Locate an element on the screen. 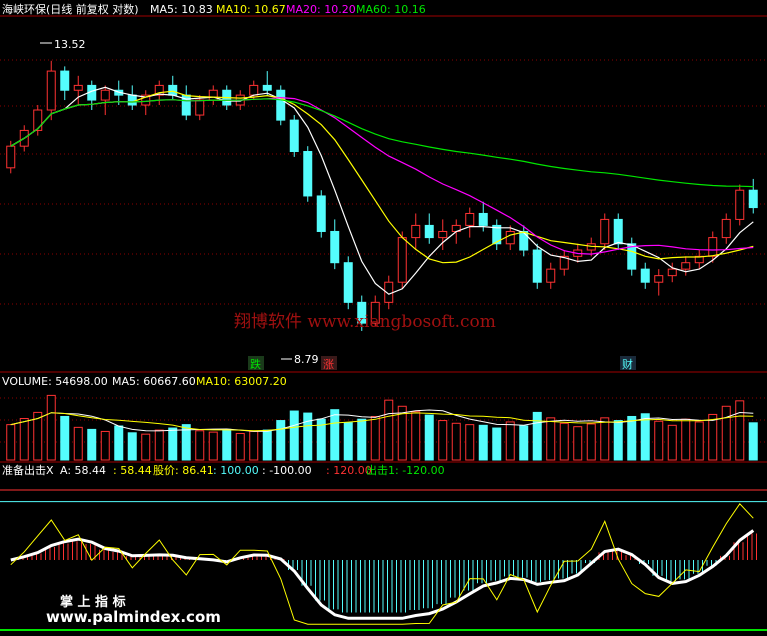 This screenshot has width=767, height=636. ma60-legend: MA60: 10.16 is located at coordinates (391, 9).